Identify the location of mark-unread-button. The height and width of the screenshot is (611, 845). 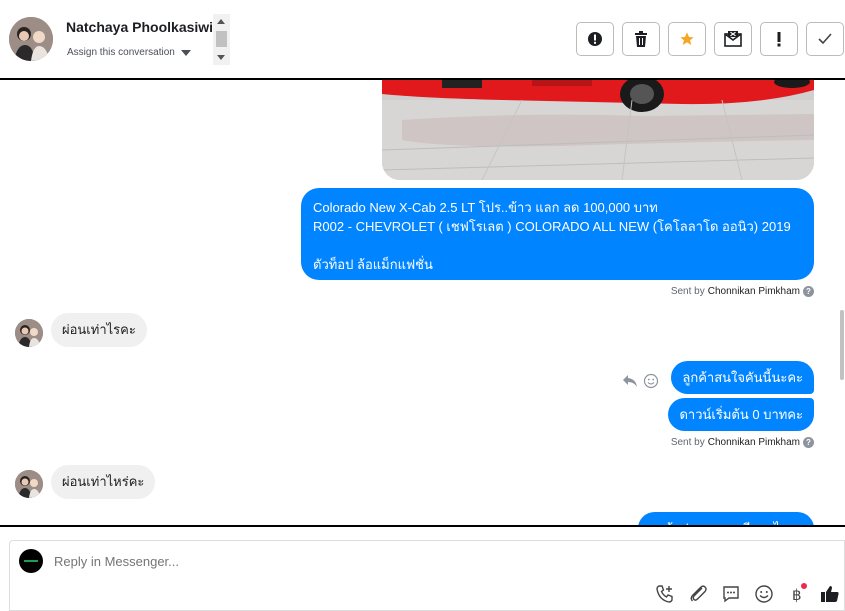
(733, 39).